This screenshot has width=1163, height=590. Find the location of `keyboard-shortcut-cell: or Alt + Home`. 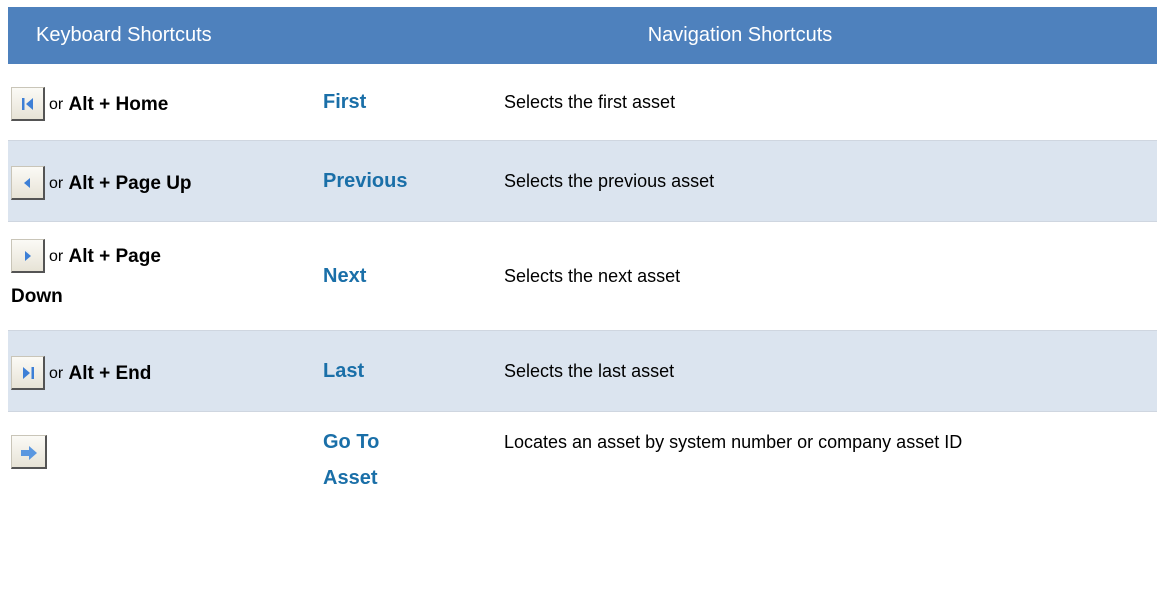

keyboard-shortcut-cell: or Alt + Home is located at coordinates (165, 102).